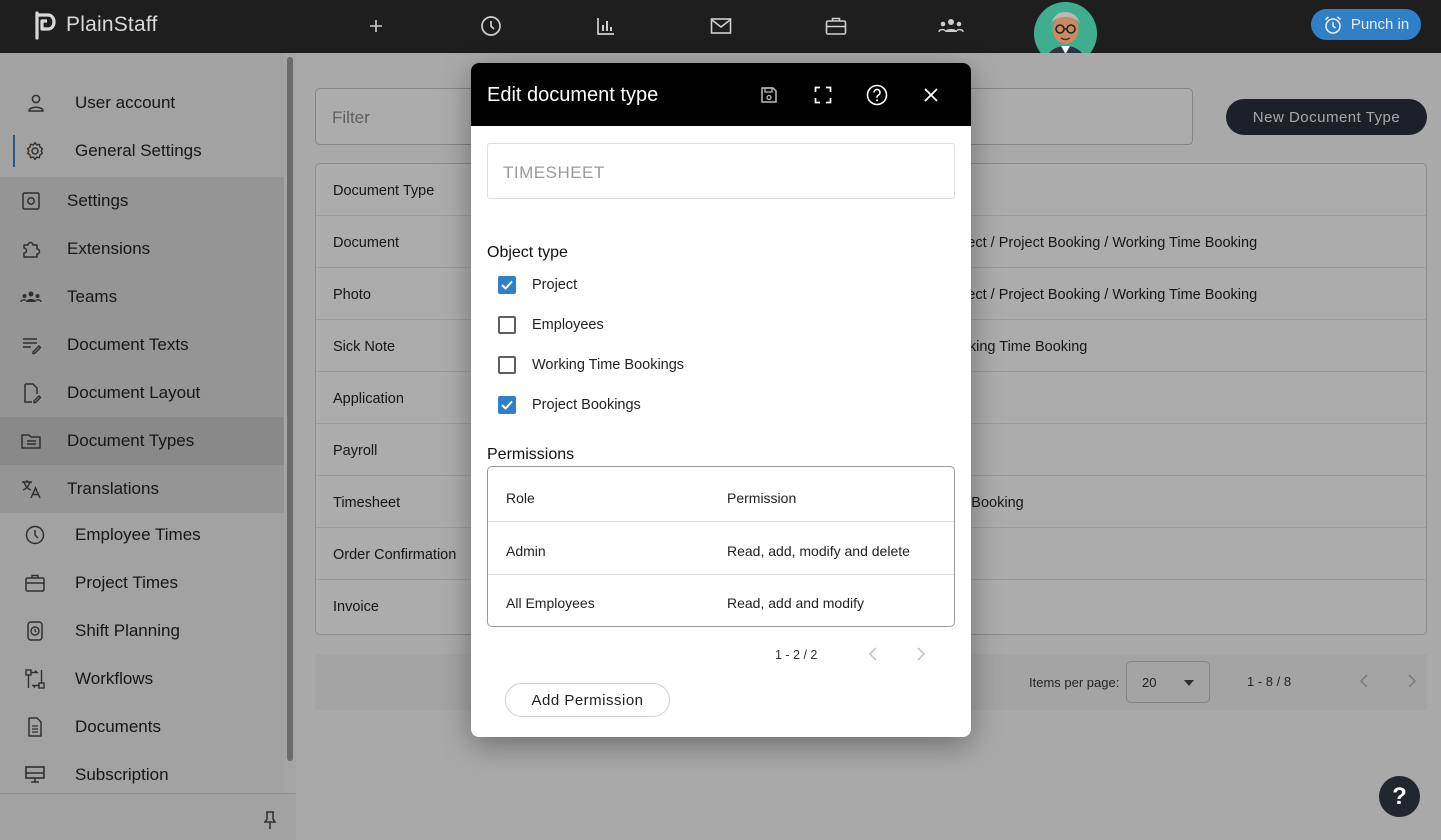 This screenshot has width=1441, height=840. Describe the element at coordinates (550, 603) in the screenshot. I see `table-cell: All Employees` at that location.